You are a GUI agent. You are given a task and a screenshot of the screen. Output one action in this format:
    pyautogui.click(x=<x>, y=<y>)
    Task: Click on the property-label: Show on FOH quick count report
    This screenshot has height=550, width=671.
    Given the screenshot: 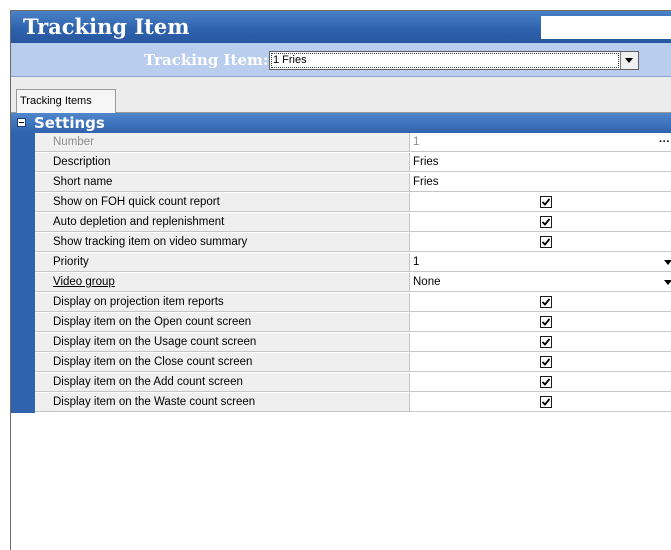 What is the action you would take?
    pyautogui.click(x=222, y=202)
    